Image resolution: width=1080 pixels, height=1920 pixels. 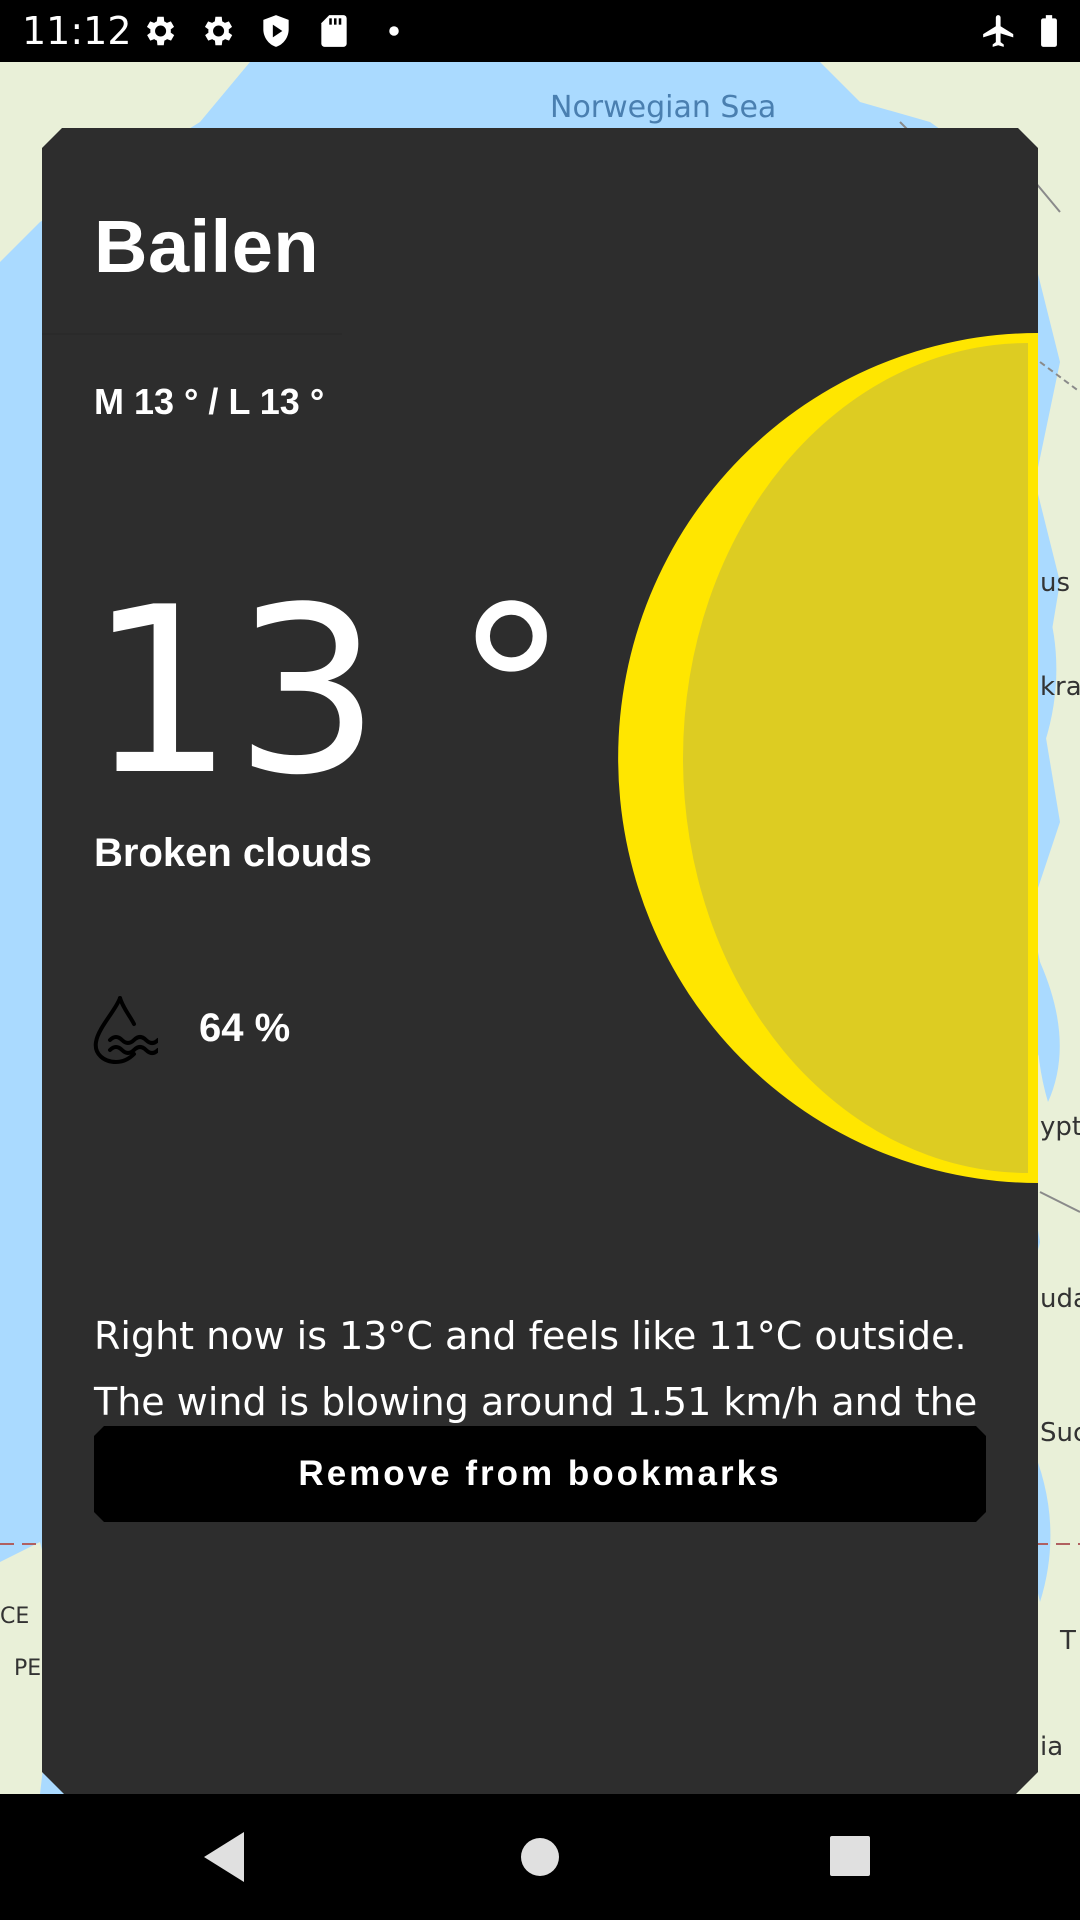 I want to click on map-label: T, so click(x=1068, y=1641).